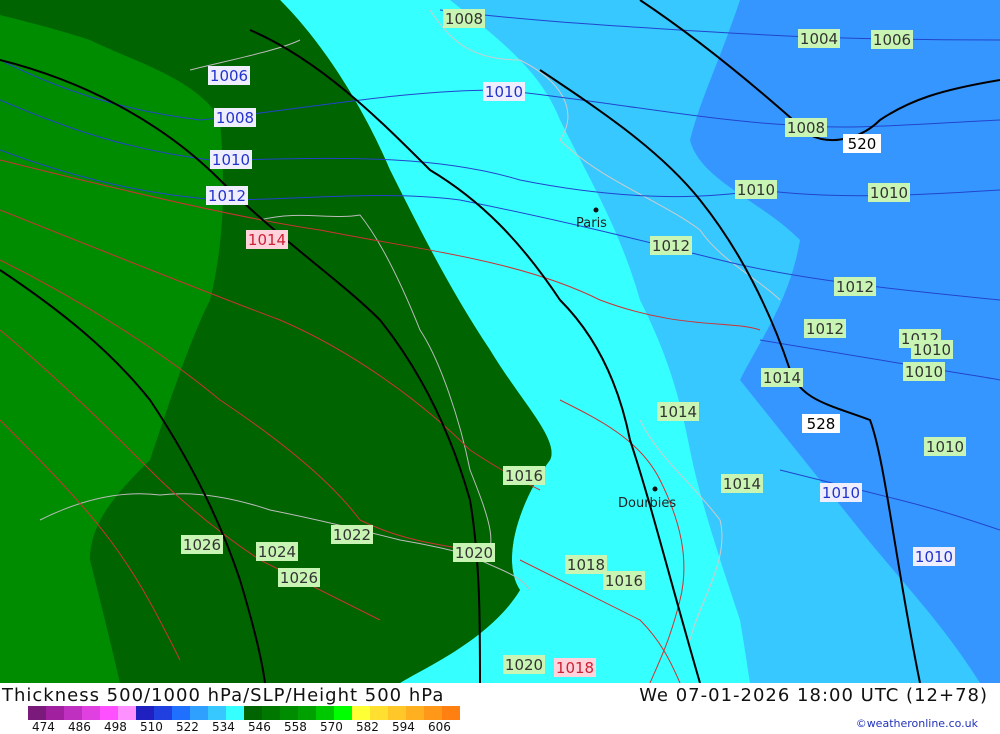  I want to click on pressure-label-text: 1018, so click(586, 565).